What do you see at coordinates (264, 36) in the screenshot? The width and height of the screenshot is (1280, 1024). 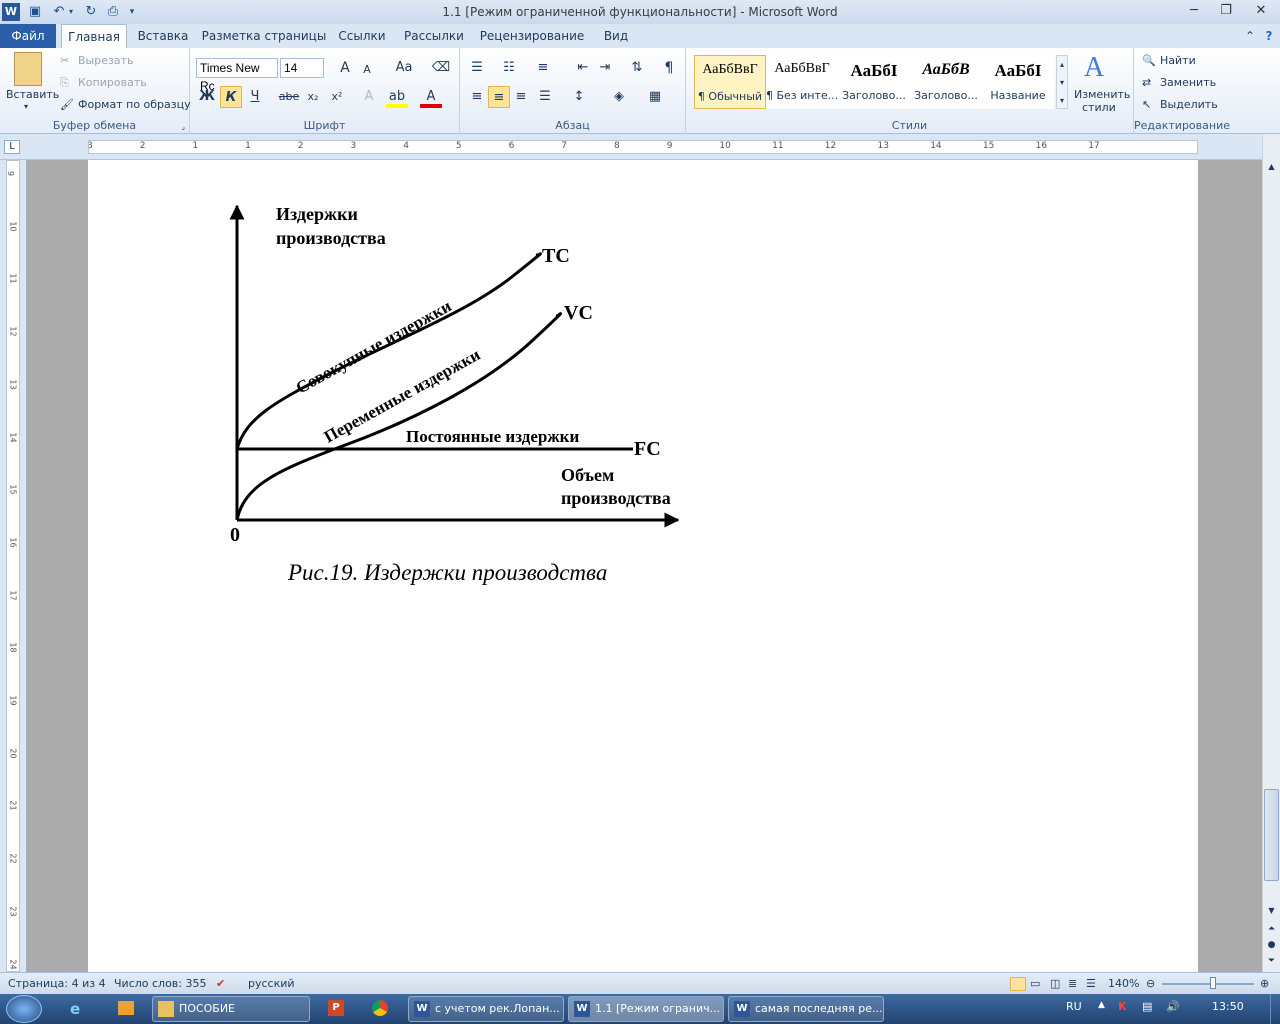 I see `tab-page-layout: Разметка страницы` at bounding box center [264, 36].